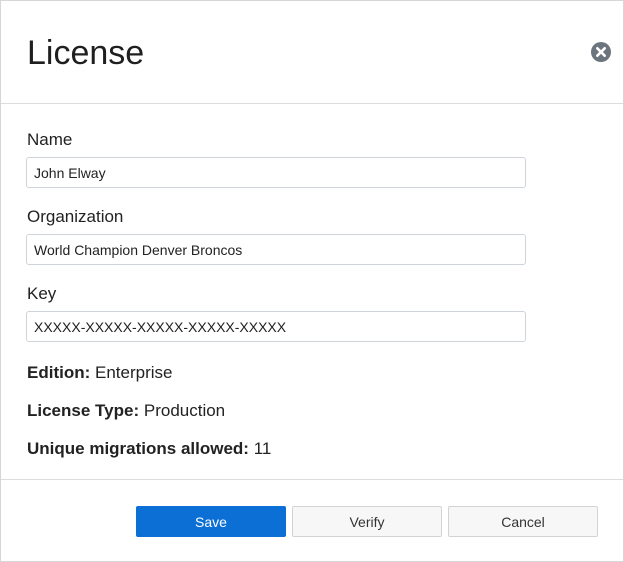  What do you see at coordinates (367, 521) in the screenshot?
I see `verify-button: Verify` at bounding box center [367, 521].